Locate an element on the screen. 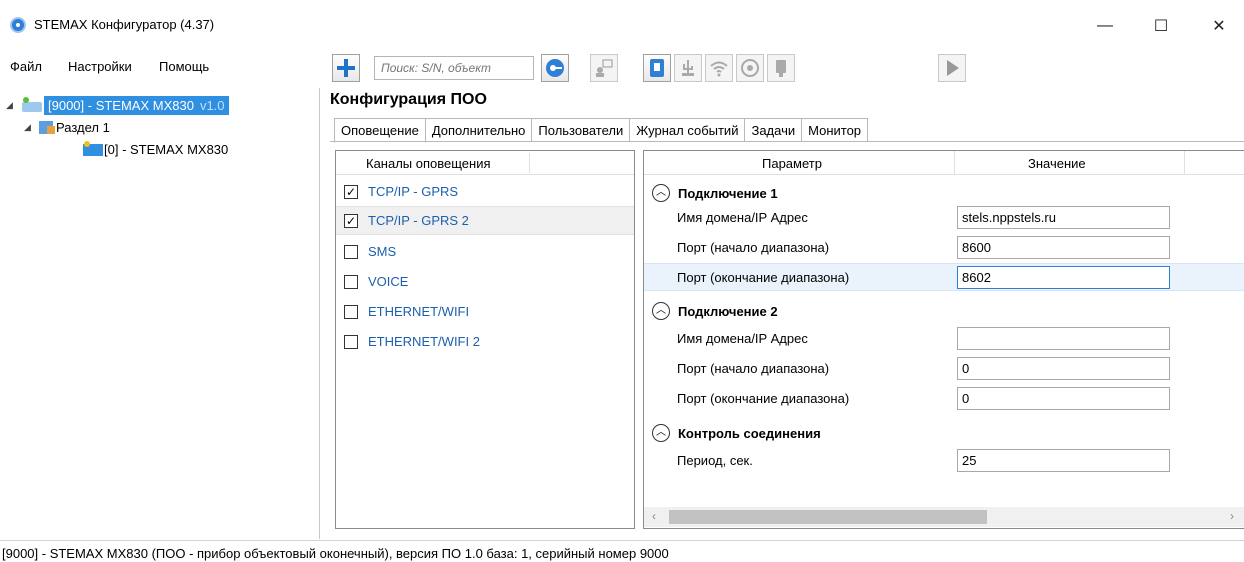 The image size is (1244, 562). menu-file: Файл is located at coordinates (26, 66).